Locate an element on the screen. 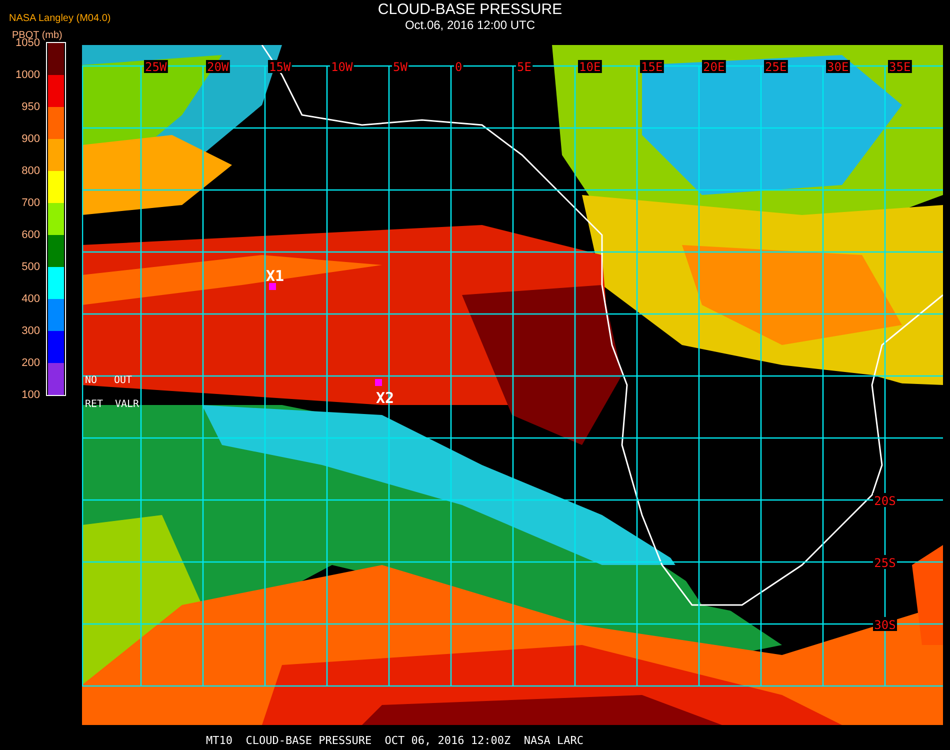 Image resolution: width=950 pixels, height=750 pixels. longitude-label: 25W is located at coordinates (156, 67).